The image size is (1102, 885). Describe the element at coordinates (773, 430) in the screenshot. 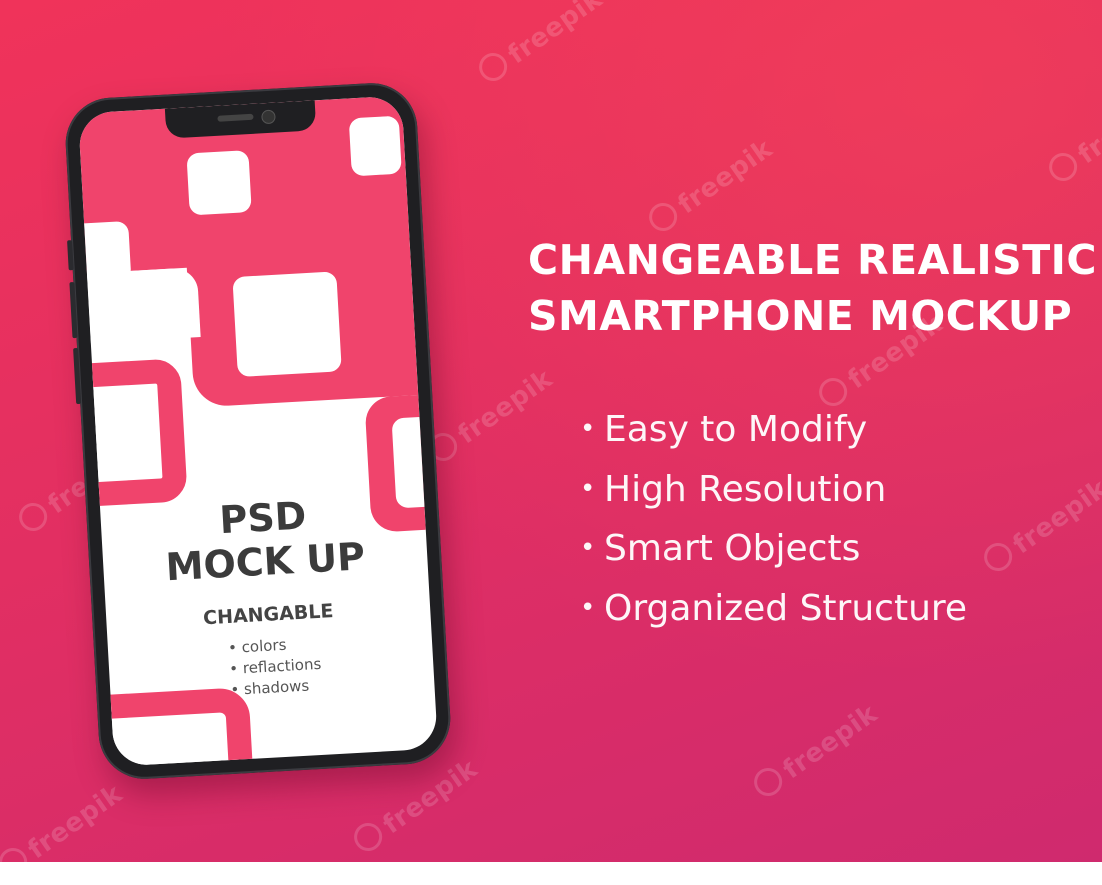

I see `feature-item: • Easy to Modify` at that location.